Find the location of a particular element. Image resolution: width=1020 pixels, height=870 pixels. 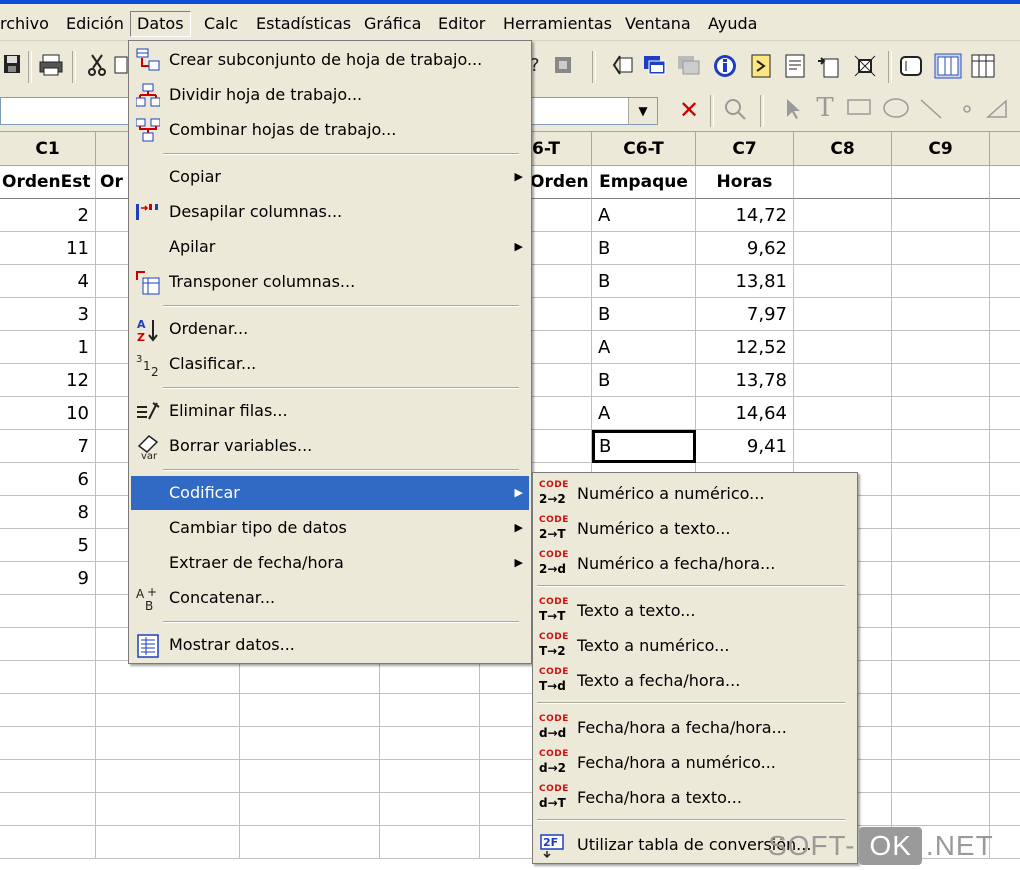

column-name-c1: OrdenEst is located at coordinates (48, 182).